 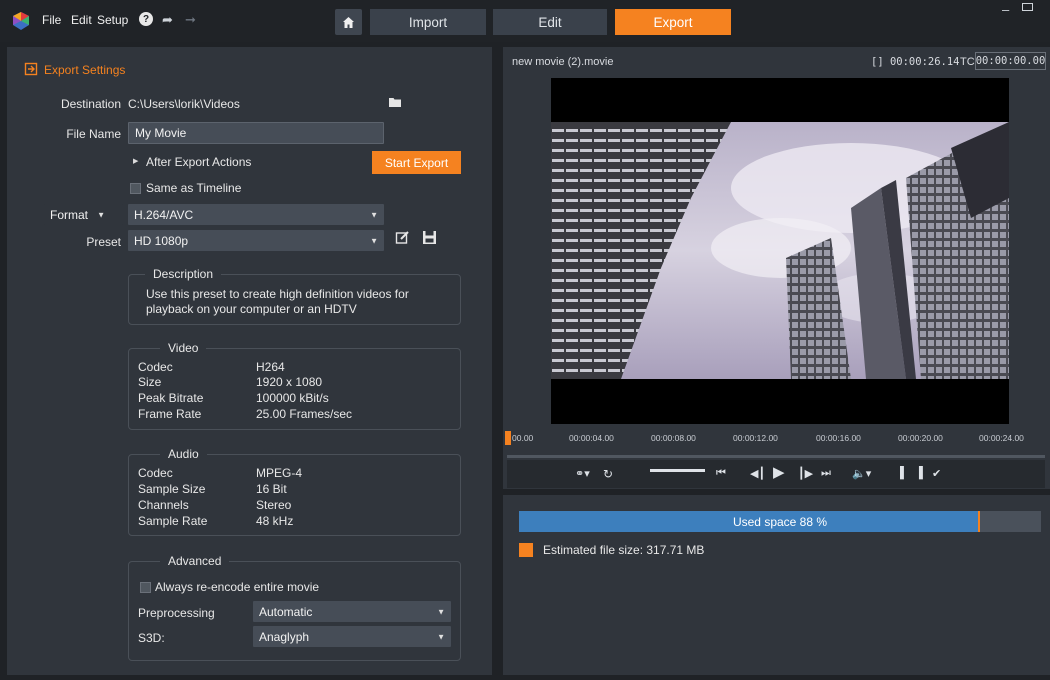 I want to click on video-bitrate-value: 100000 kBit/s, so click(x=292, y=398).